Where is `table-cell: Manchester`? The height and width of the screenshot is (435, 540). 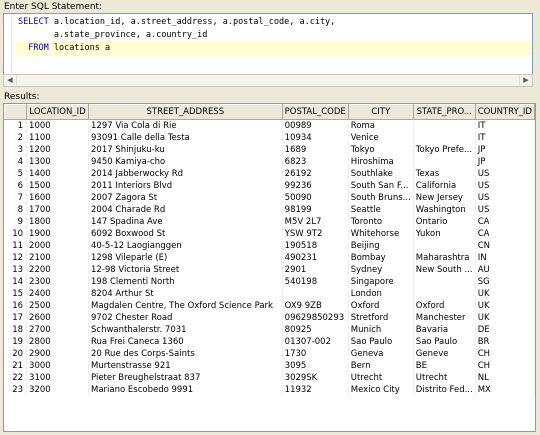
table-cell: Manchester is located at coordinates (444, 318).